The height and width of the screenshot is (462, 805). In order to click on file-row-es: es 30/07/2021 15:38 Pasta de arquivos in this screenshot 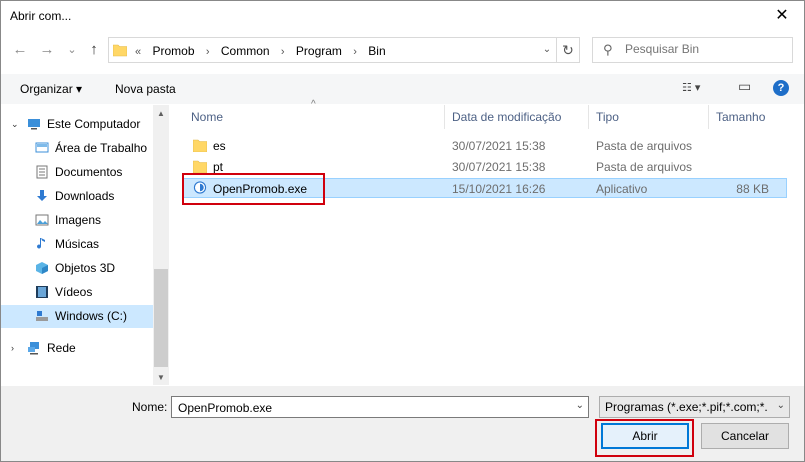, I will do `click(485, 146)`.